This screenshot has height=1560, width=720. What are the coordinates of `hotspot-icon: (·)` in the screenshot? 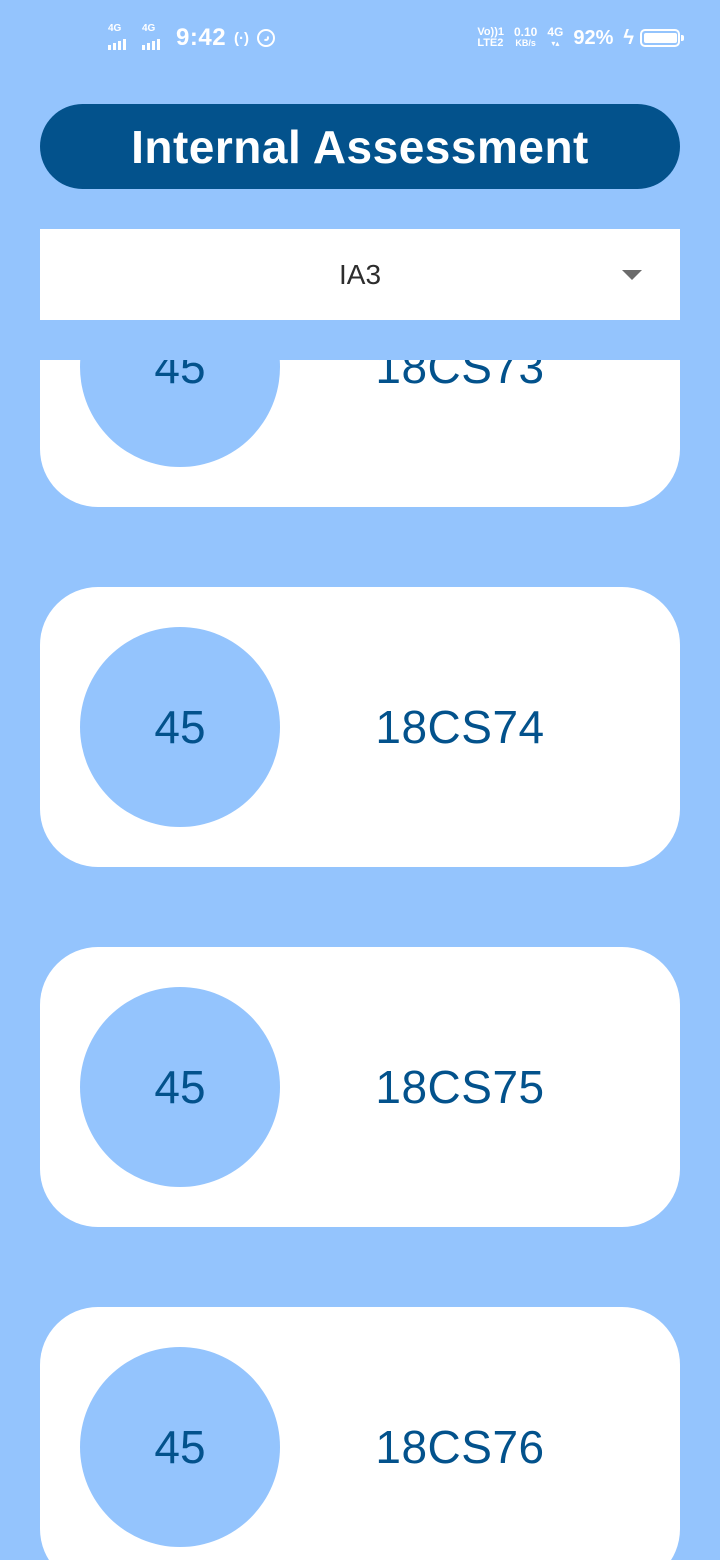 It's located at (242, 38).